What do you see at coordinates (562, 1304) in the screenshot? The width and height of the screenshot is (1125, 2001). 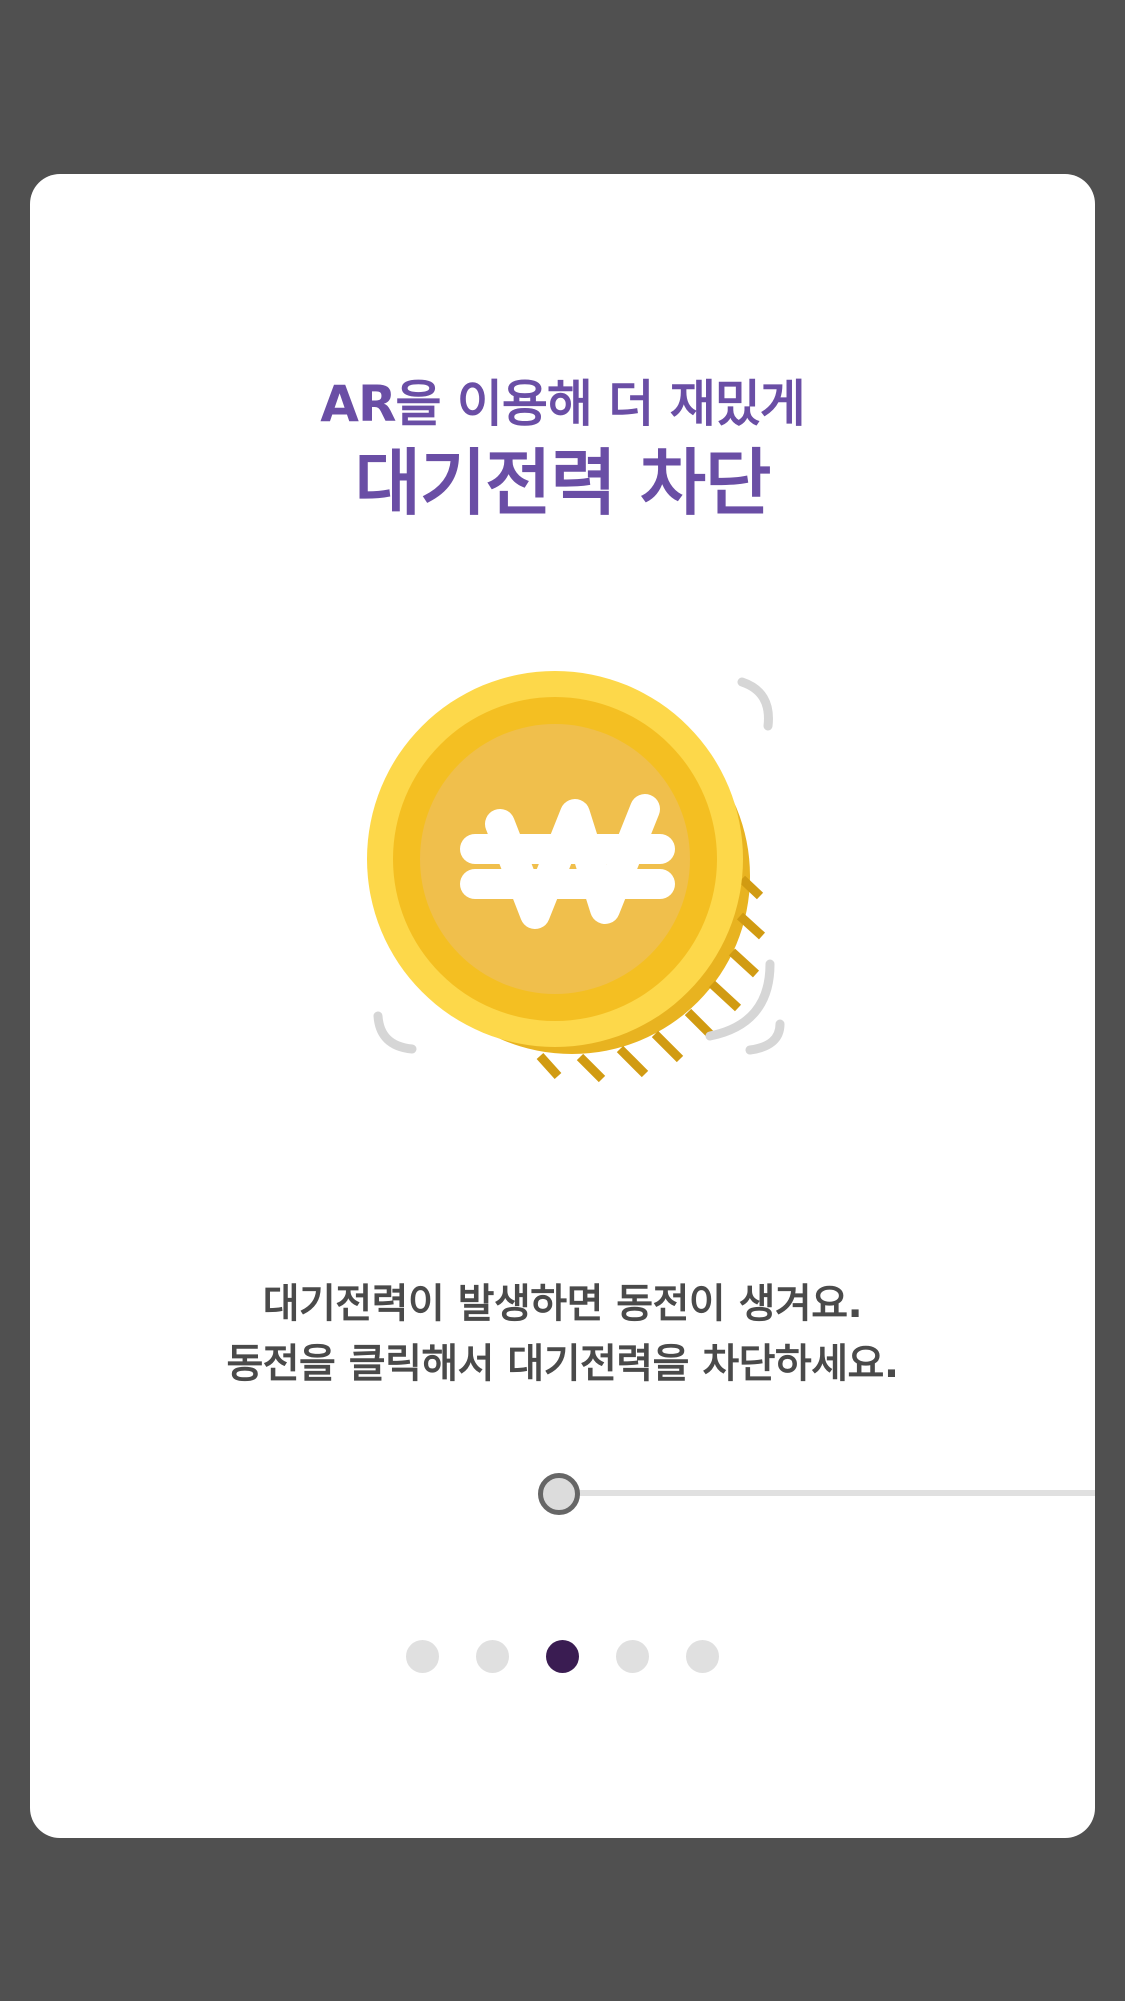 I see `description-line-1: 대기전력이 발생하면 동전이 생겨요.` at bounding box center [562, 1304].